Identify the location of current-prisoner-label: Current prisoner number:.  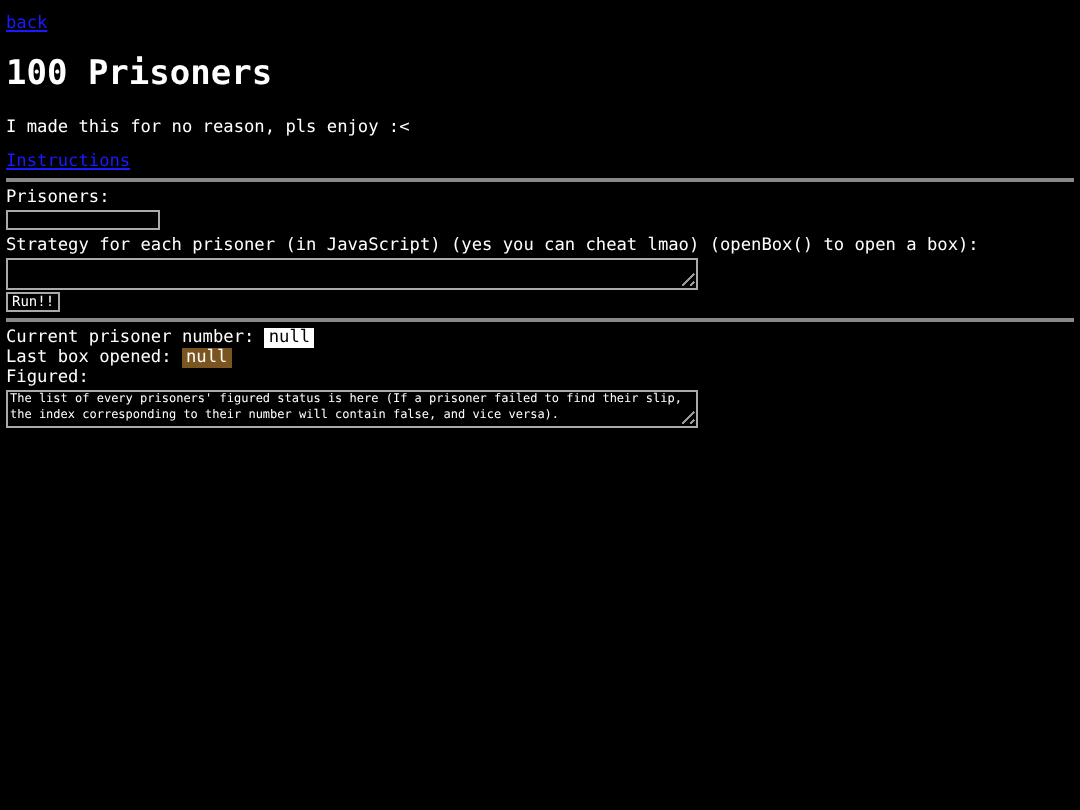
(130, 338).